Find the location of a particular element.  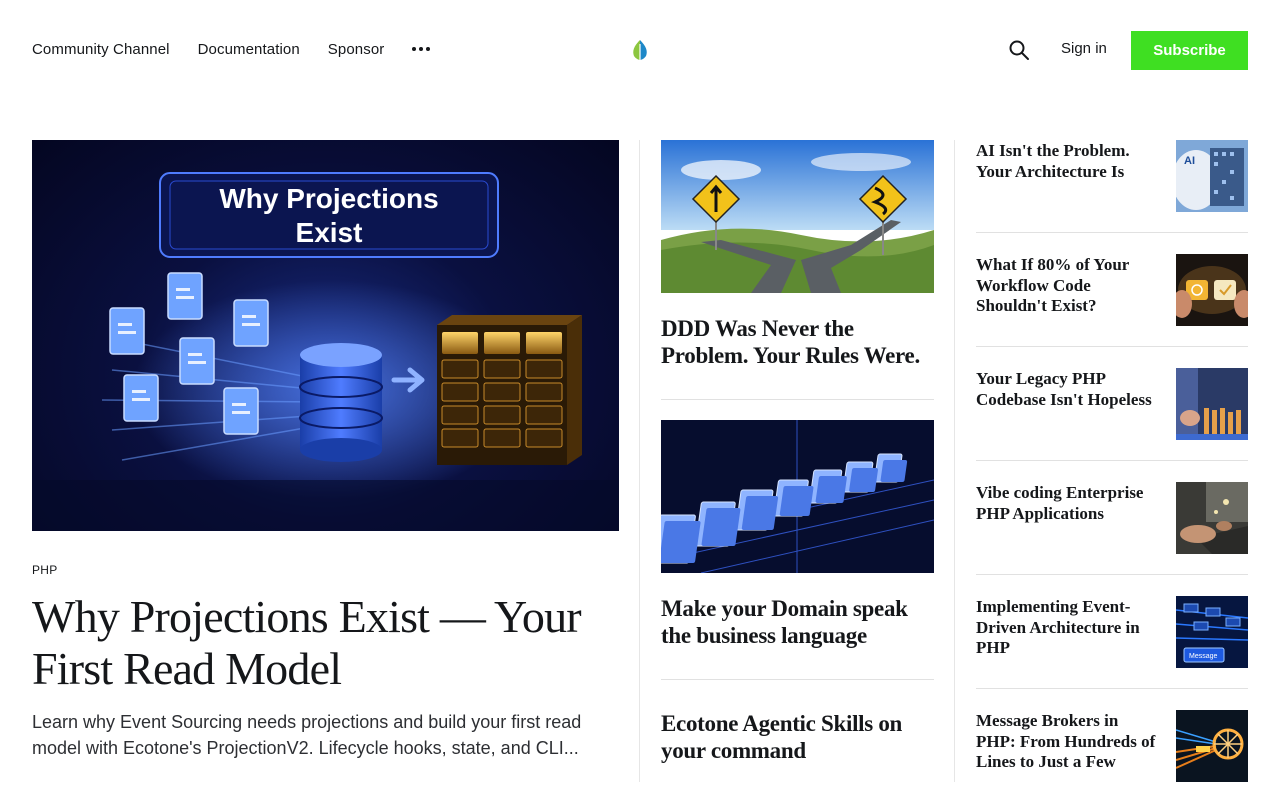

blocks-thumbnail is located at coordinates (1212, 404).